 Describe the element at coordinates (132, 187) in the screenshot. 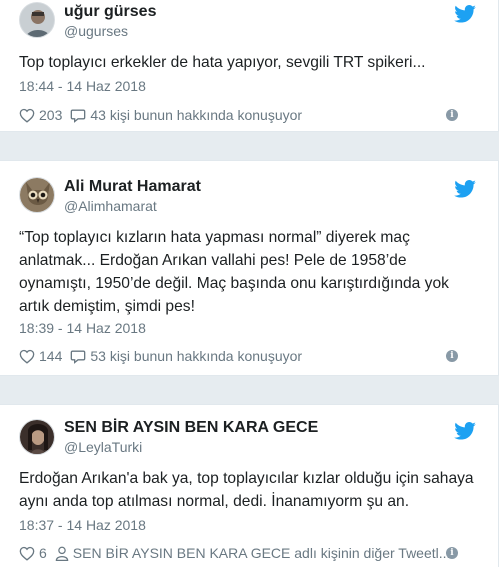

I see `author-name: Ali Murat Hamarat` at that location.